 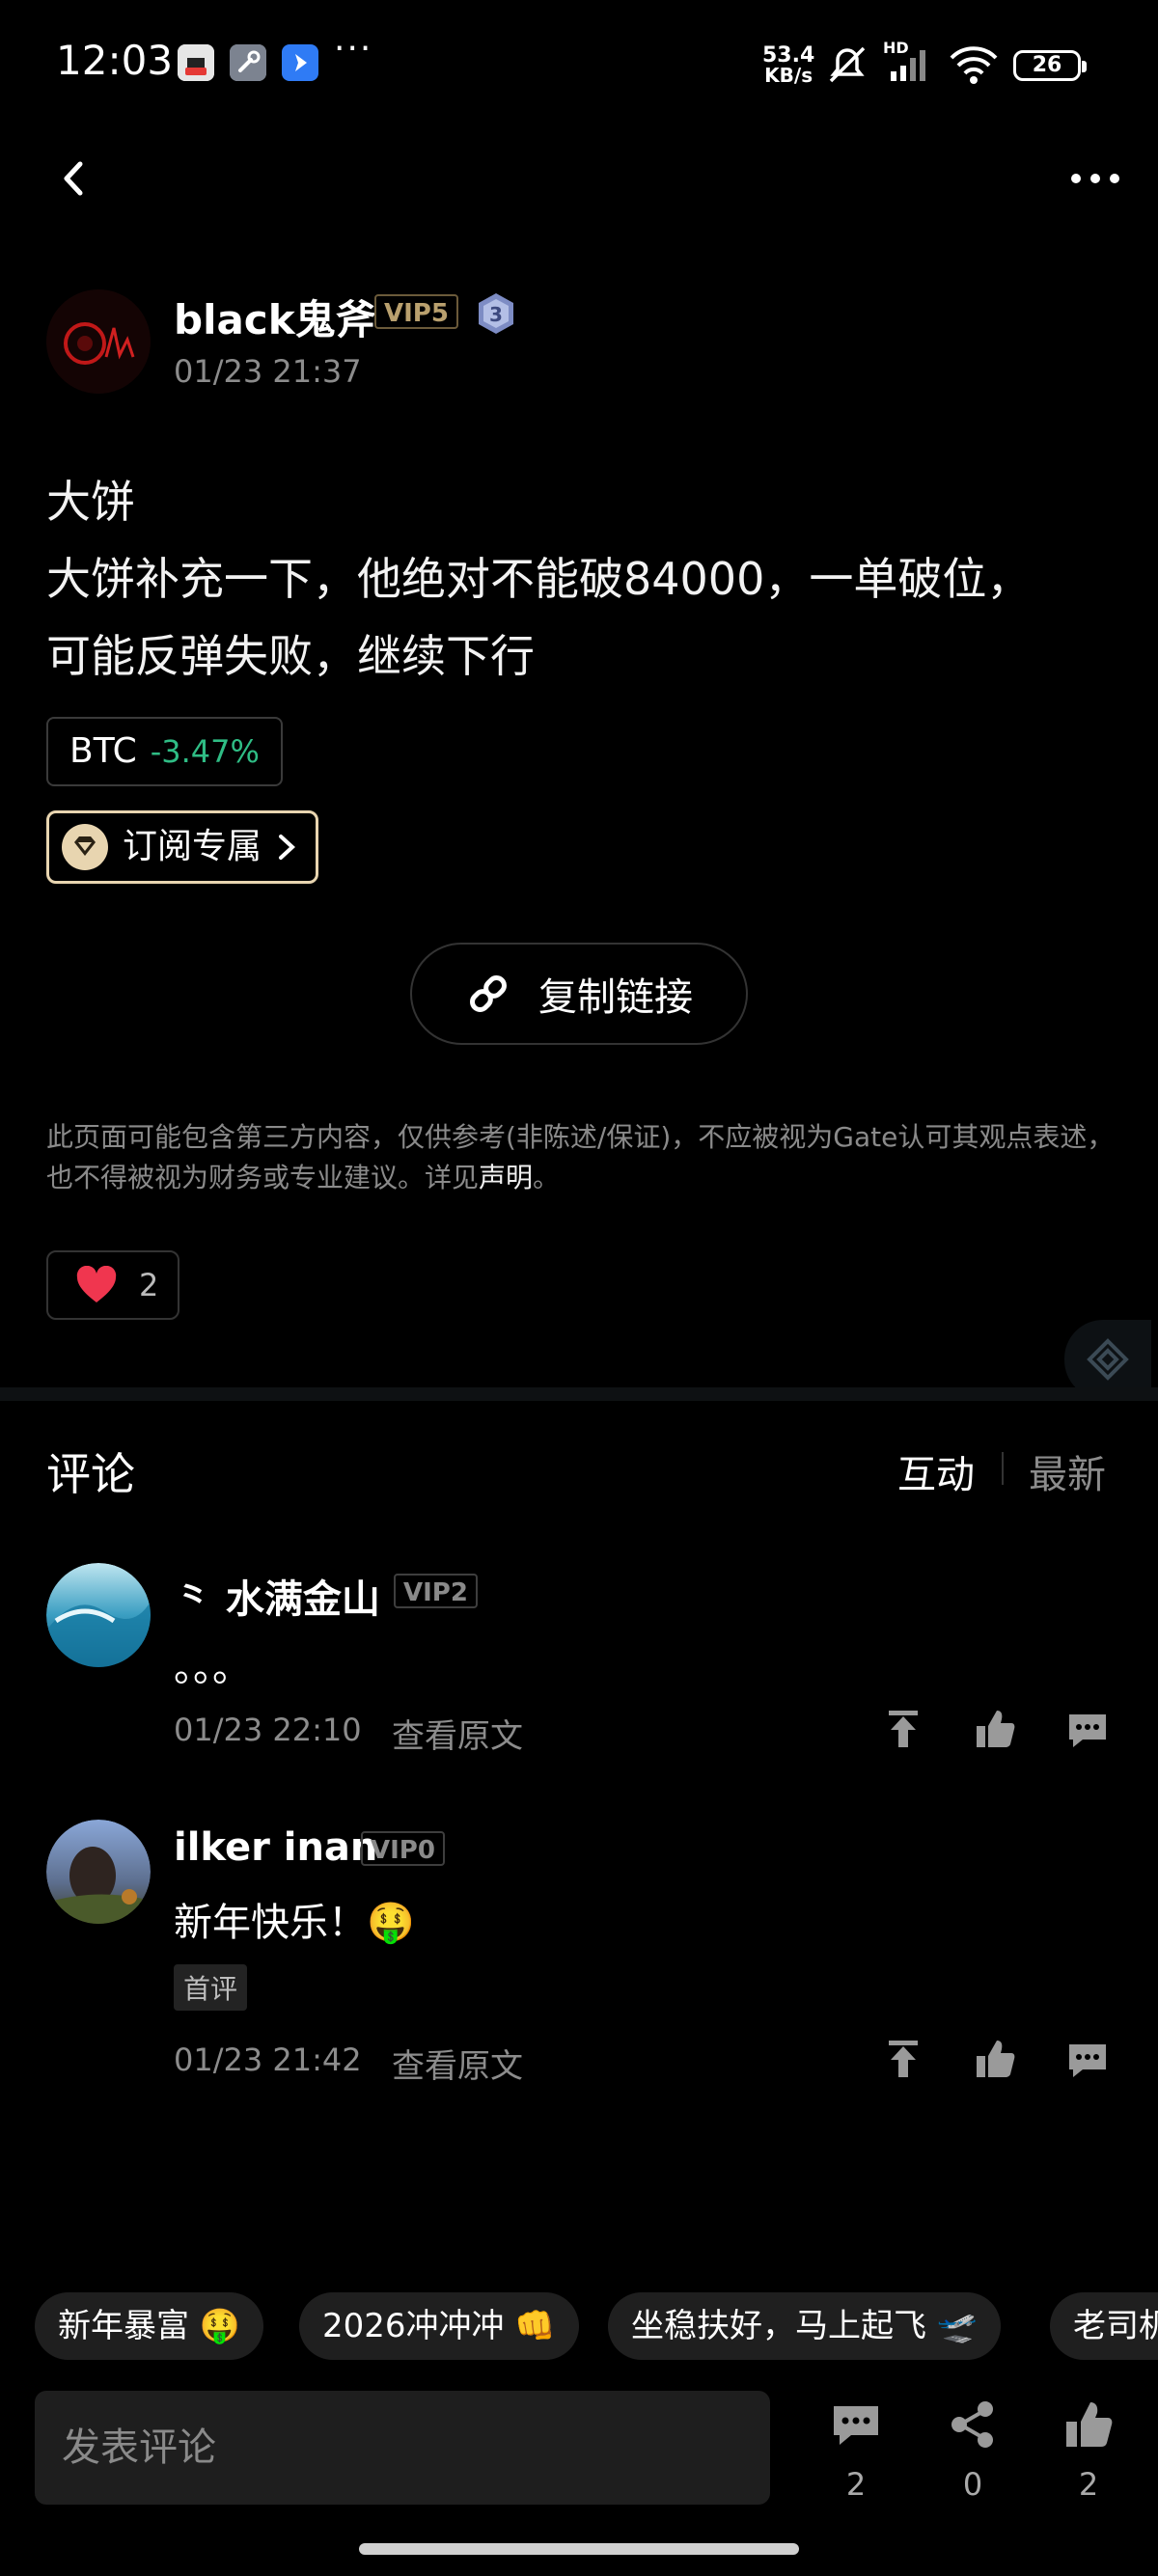 What do you see at coordinates (805, 2326) in the screenshot?
I see `quick-reply-chip: 坐稳扶好，马上起飞 🛫` at bounding box center [805, 2326].